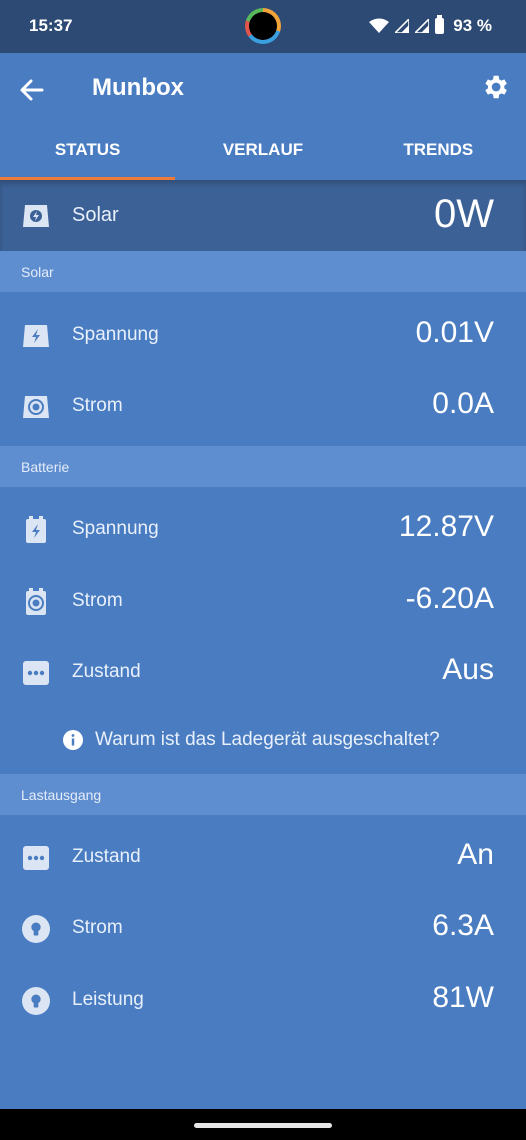  Describe the element at coordinates (263, 1001) in the screenshot. I see `list-item: Leistung 81W` at that location.